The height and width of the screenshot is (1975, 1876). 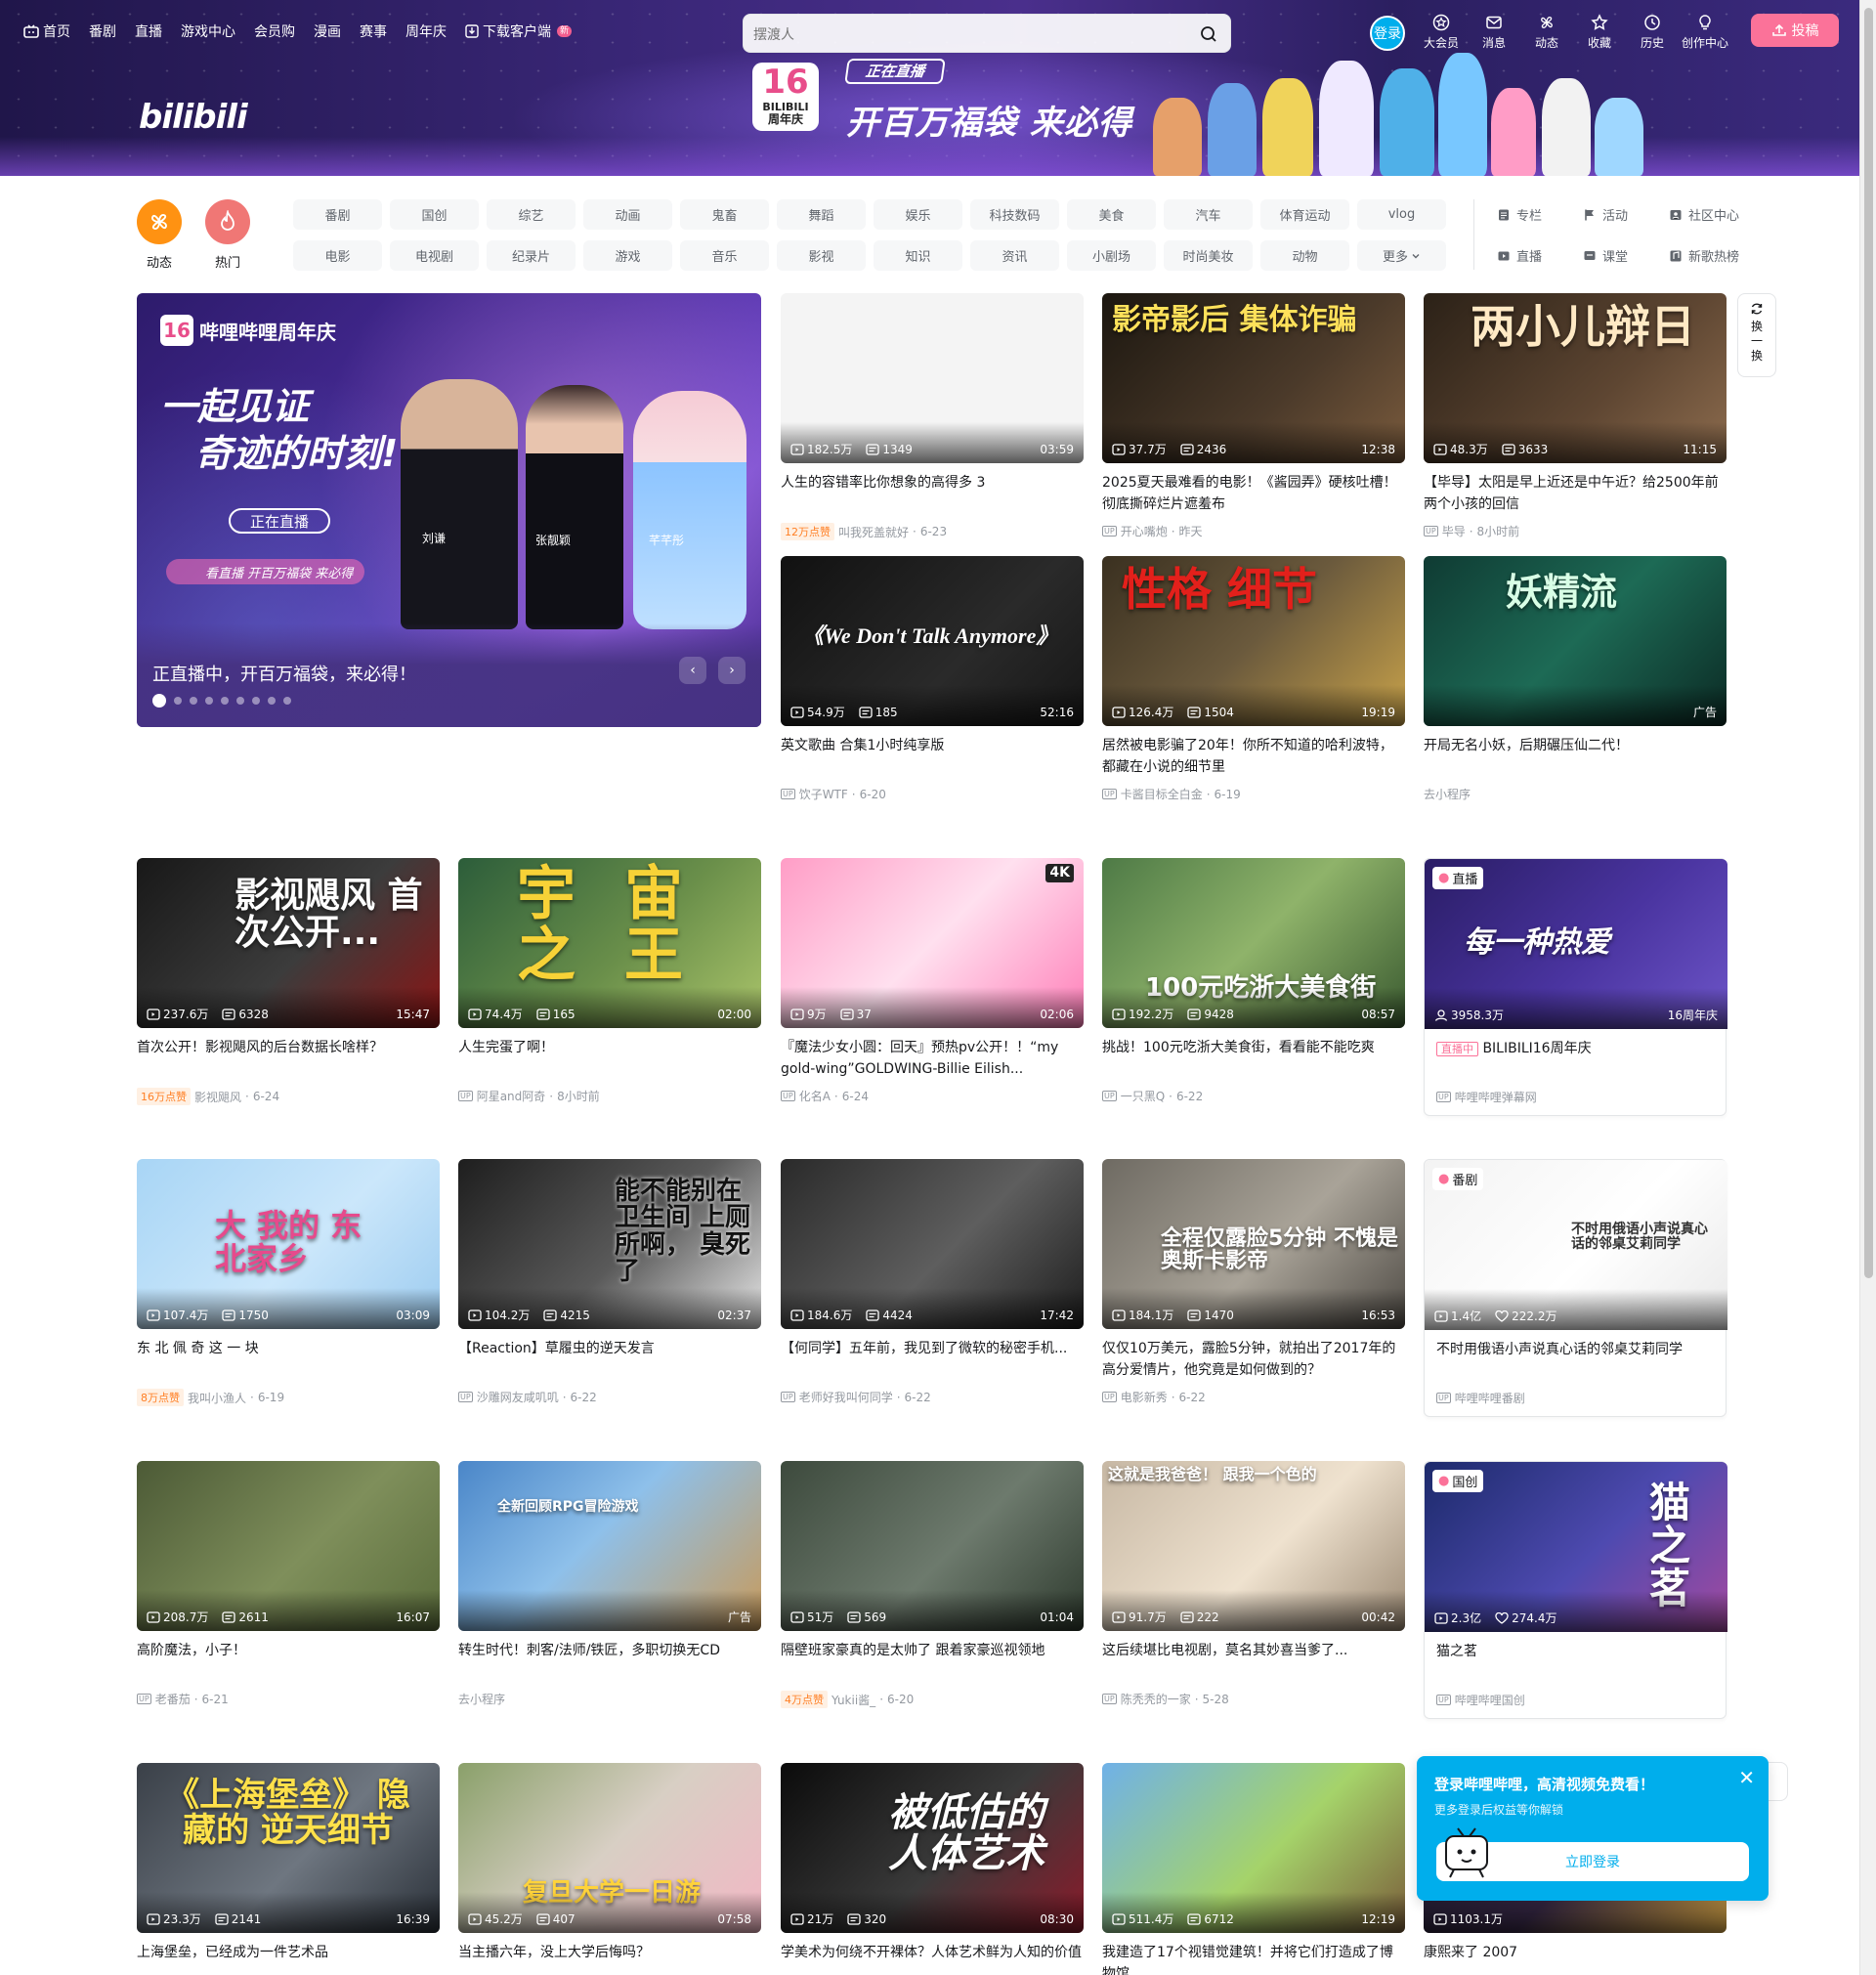 What do you see at coordinates (932, 943) in the screenshot?
I see `video-thumbnail: 4K 9万 37 02:06` at bounding box center [932, 943].